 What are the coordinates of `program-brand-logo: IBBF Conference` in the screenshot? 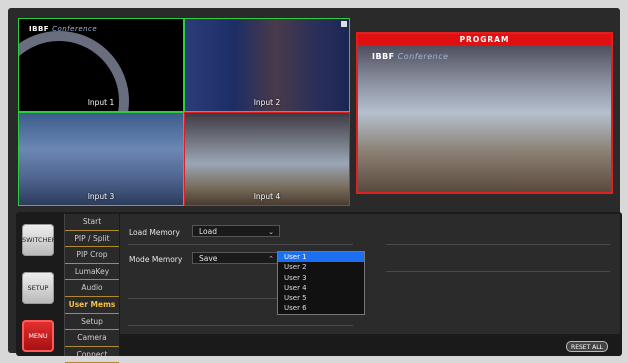 It's located at (410, 56).